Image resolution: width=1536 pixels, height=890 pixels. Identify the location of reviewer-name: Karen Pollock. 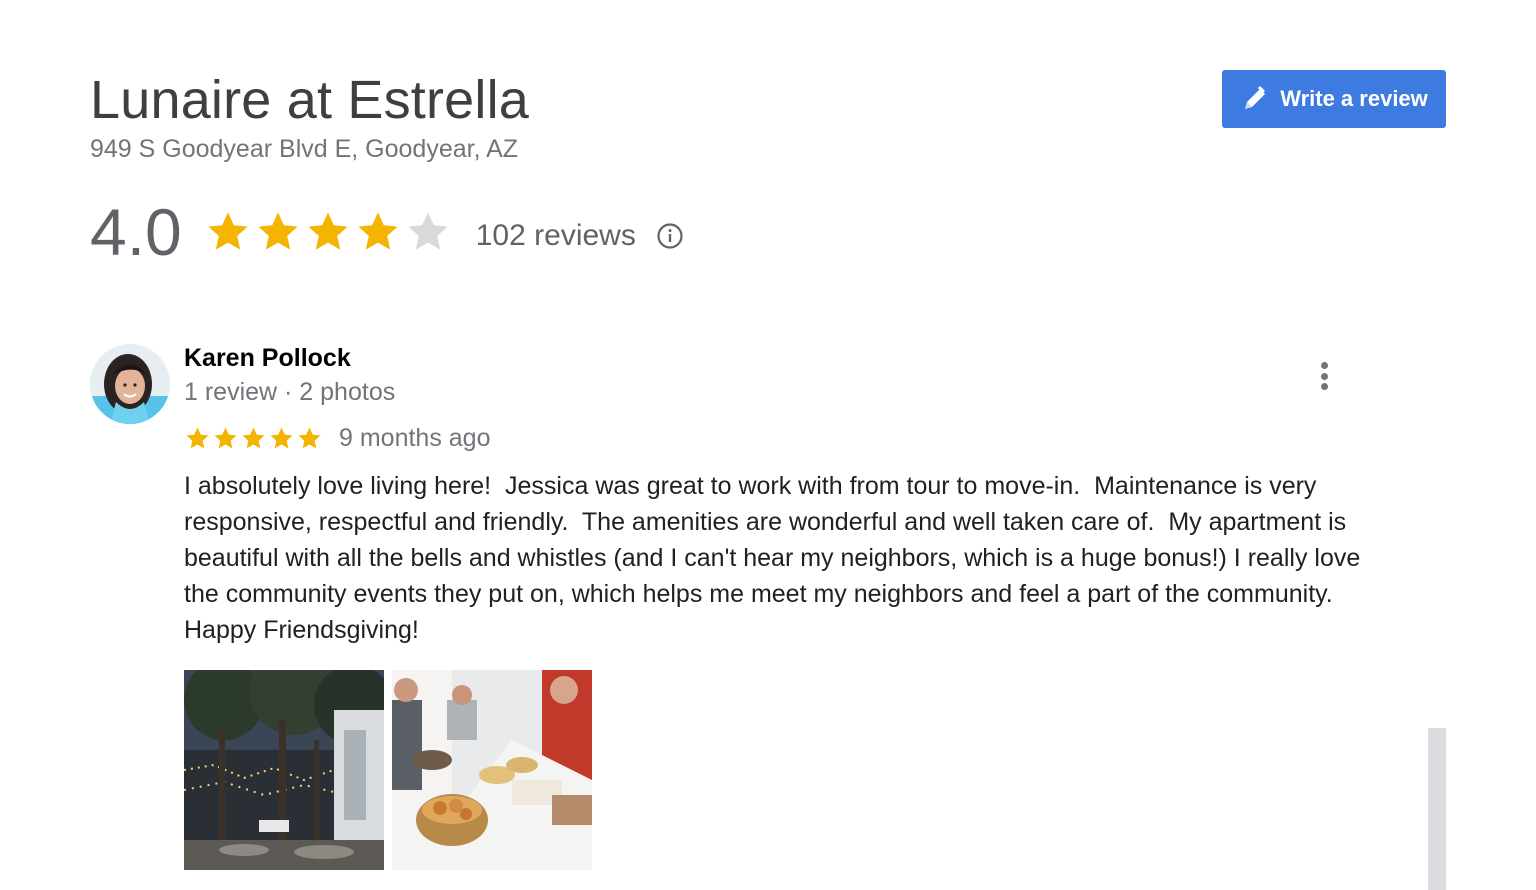
(267, 358).